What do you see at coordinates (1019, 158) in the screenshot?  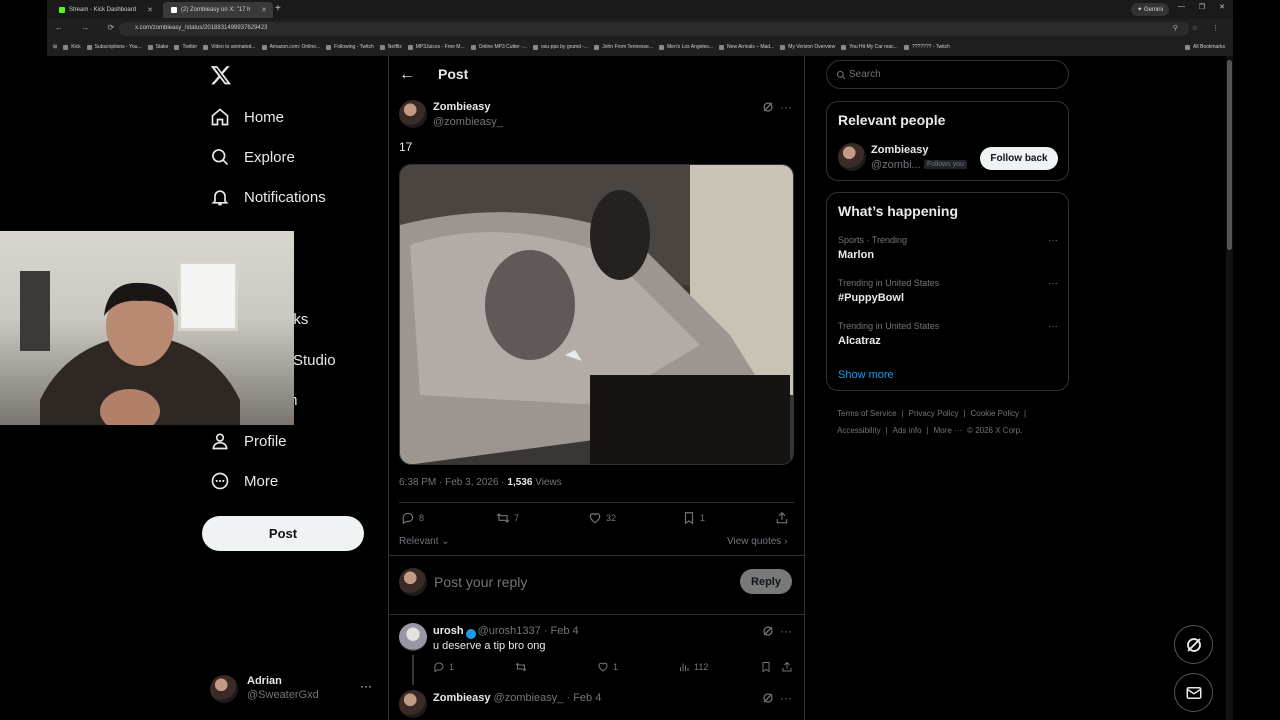 I see `follow-back-button: Follow back` at bounding box center [1019, 158].